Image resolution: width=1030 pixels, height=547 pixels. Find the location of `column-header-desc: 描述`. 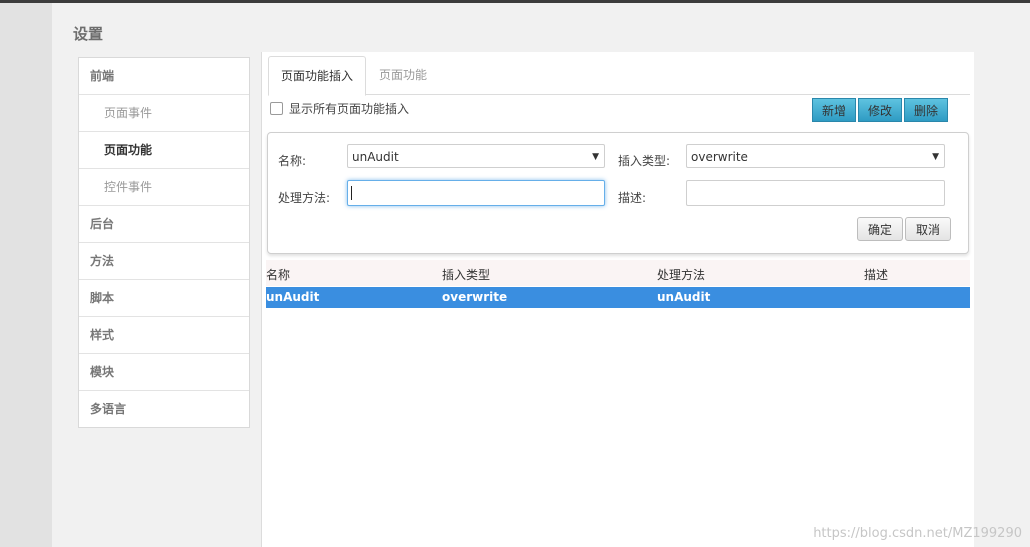

column-header-desc: 描述 is located at coordinates (876, 274).